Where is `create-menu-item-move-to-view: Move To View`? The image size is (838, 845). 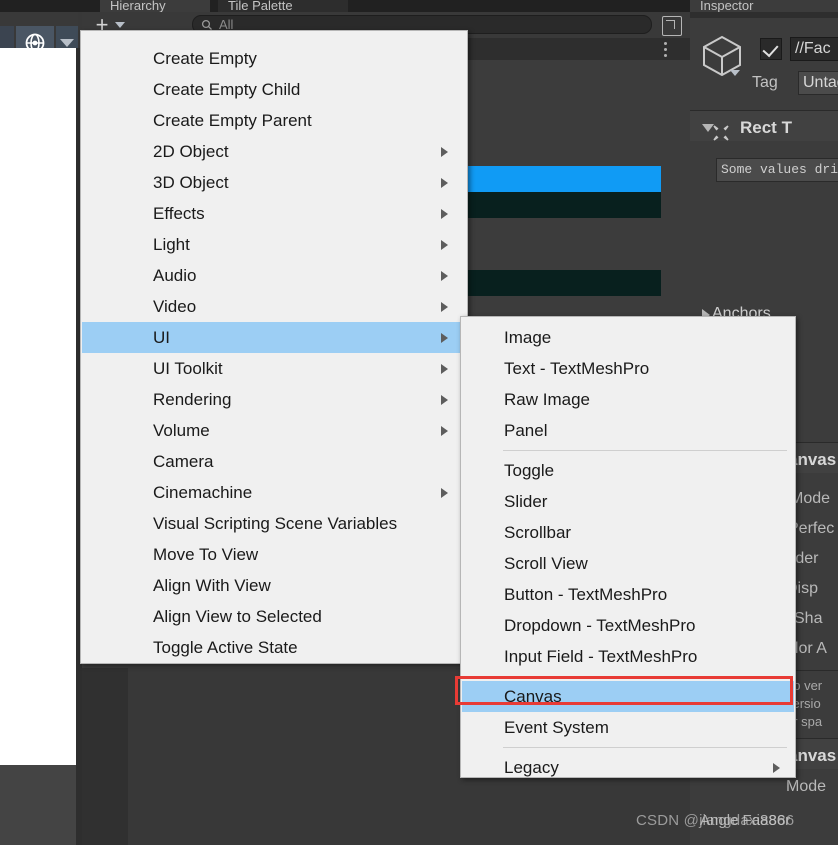
create-menu-item-move-to-view: Move To View is located at coordinates (274, 554).